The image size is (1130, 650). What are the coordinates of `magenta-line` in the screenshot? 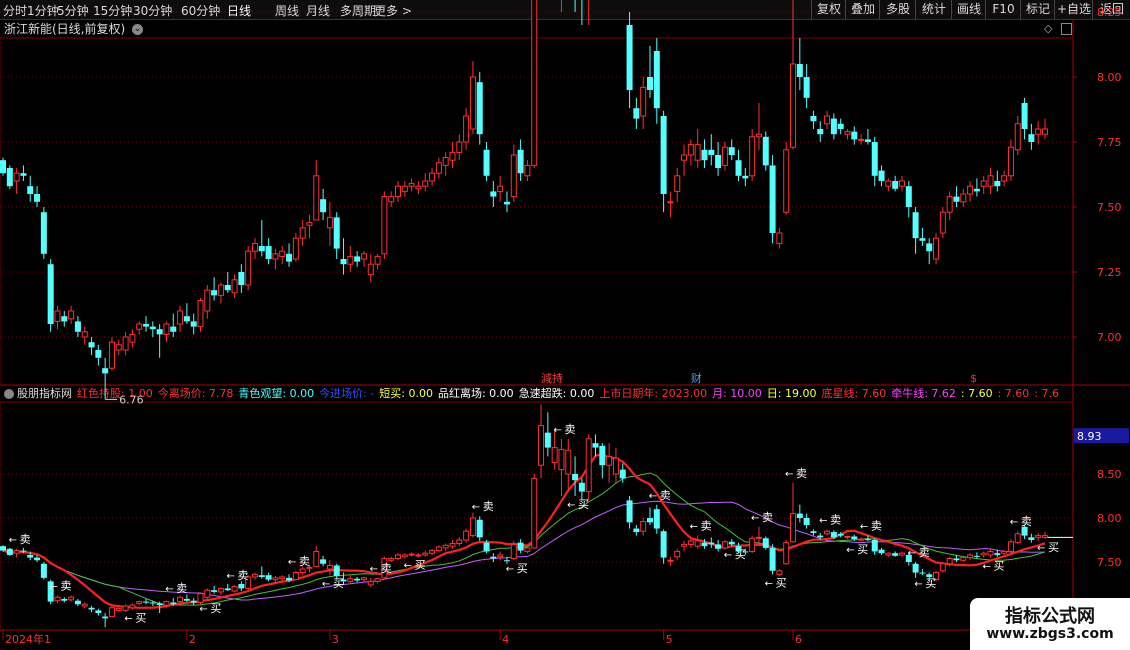 It's located at (523, 550).